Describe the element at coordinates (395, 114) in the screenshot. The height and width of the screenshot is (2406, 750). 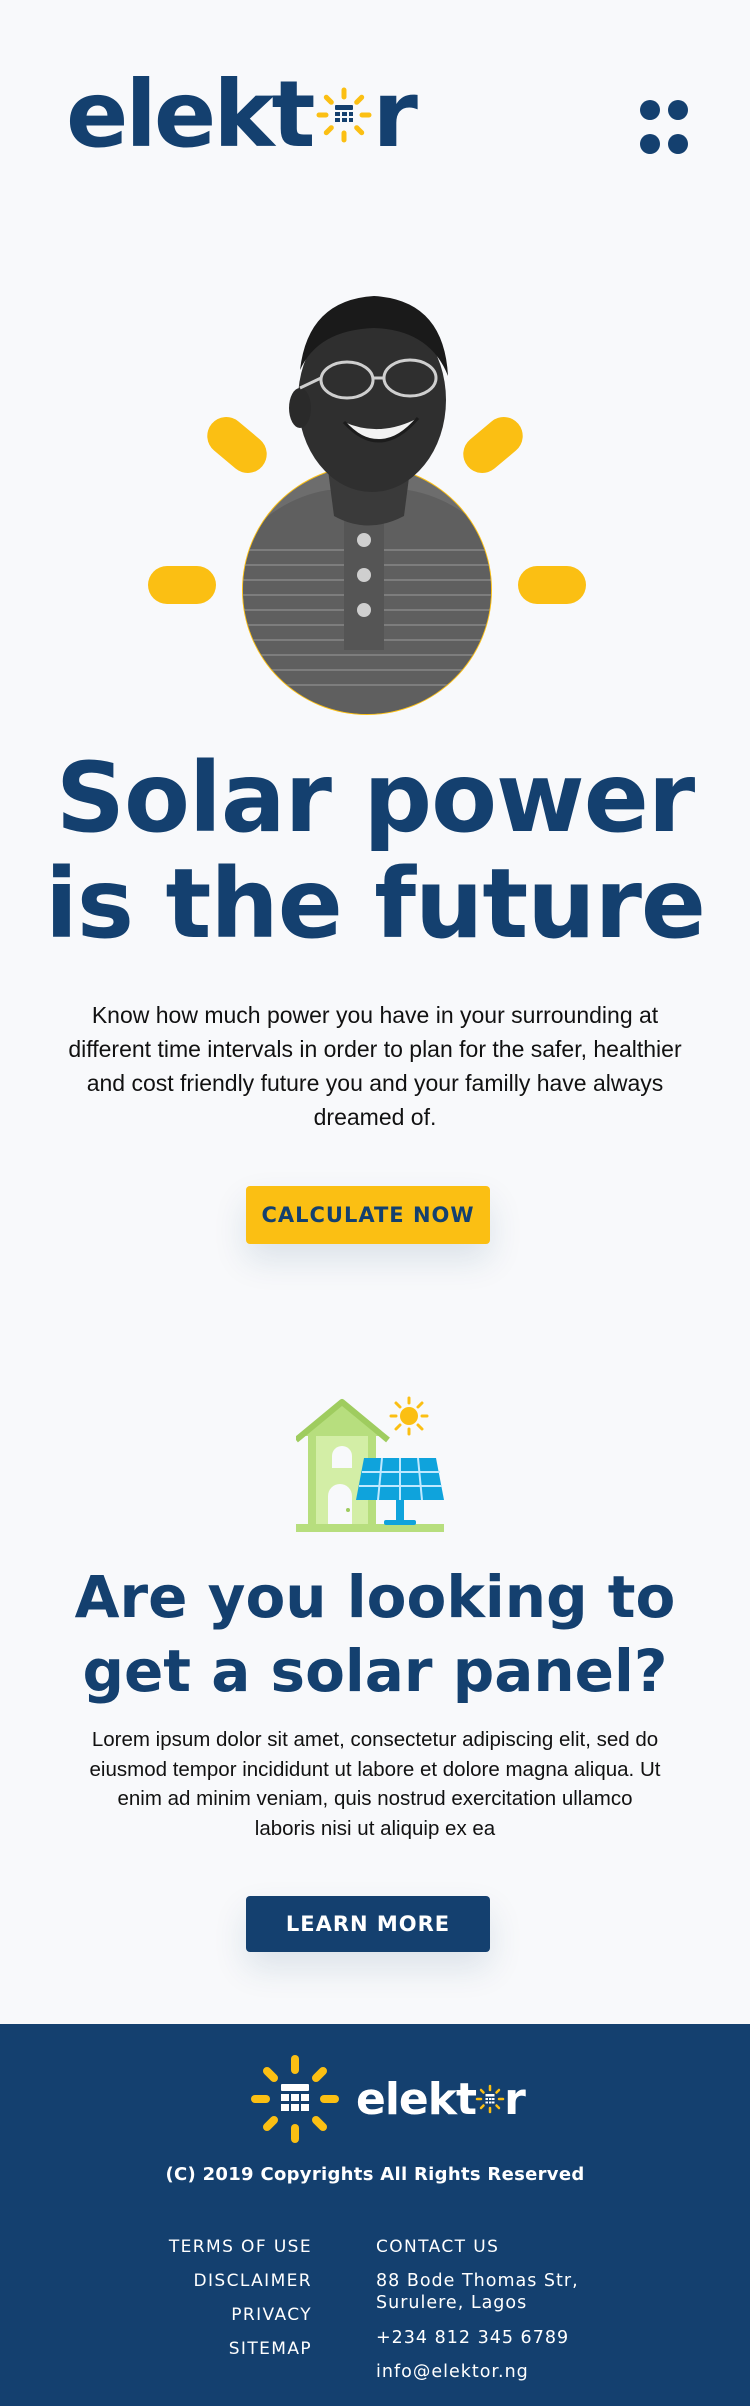
I see `logo-text-suffix: r` at that location.